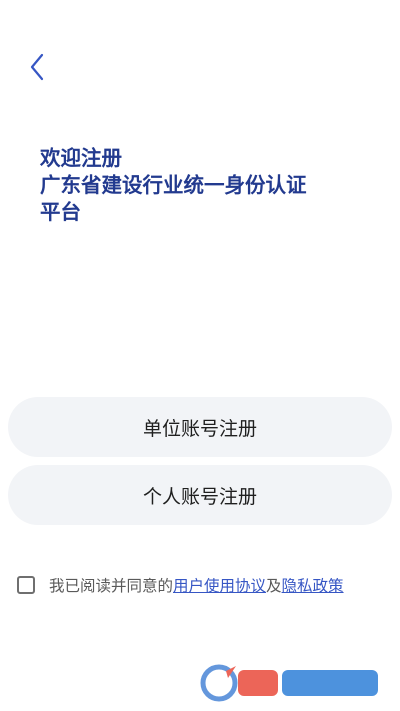  I want to click on personal-account-register-button: 个人账号注册, so click(200, 495).